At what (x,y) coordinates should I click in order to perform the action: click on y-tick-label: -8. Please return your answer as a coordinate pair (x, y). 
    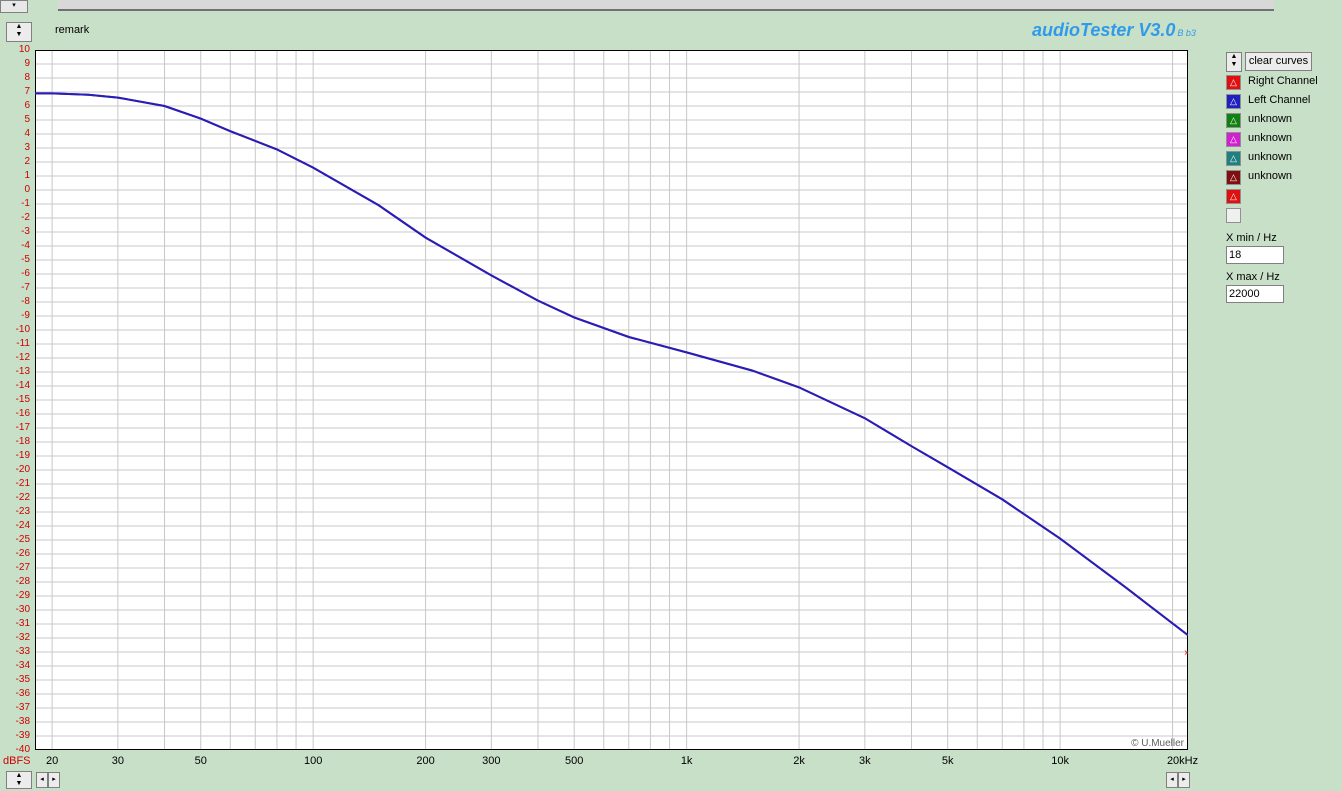
    Looking at the image, I should click on (25, 301).